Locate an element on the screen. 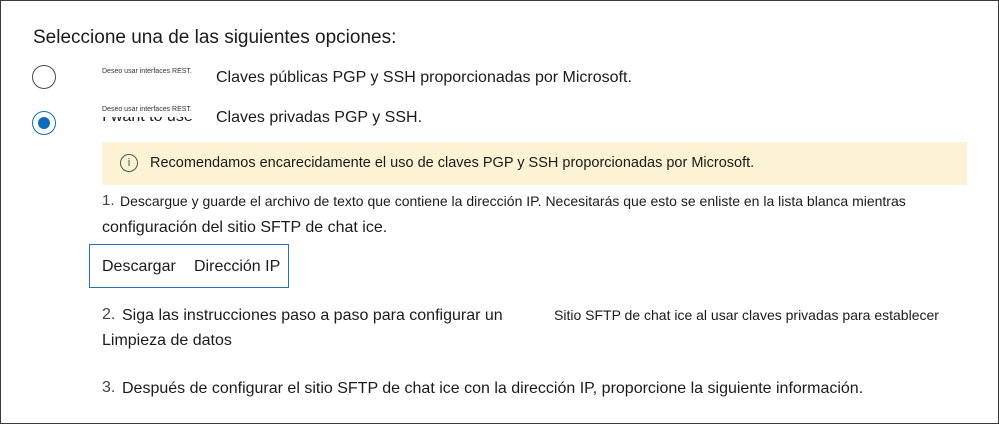 Image resolution: width=999 pixels, height=424 pixels. info-icon: i is located at coordinates (129, 163).